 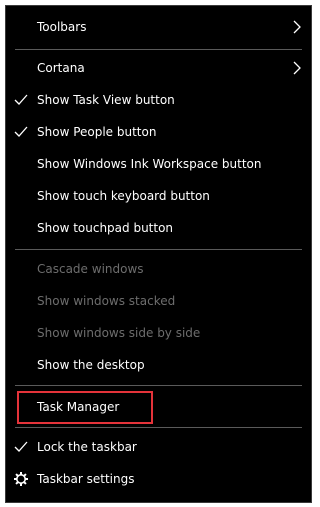 What do you see at coordinates (158, 365) in the screenshot?
I see `menu-item-show-desktop: Show the desktop` at bounding box center [158, 365].